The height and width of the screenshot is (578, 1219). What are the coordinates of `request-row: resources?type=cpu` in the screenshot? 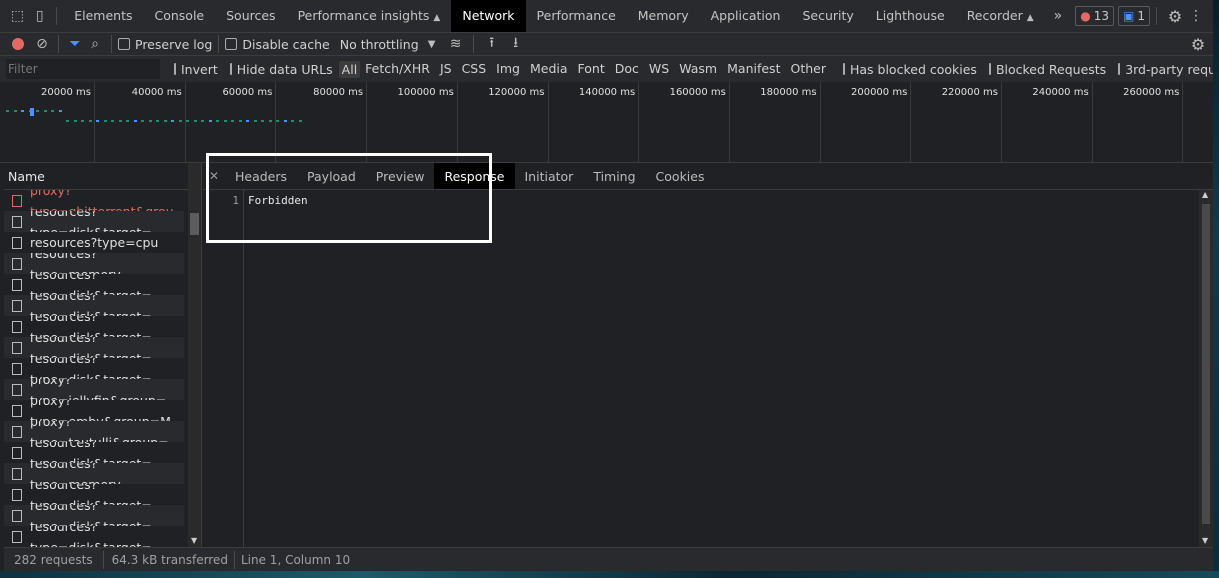 It's located at (94, 242).